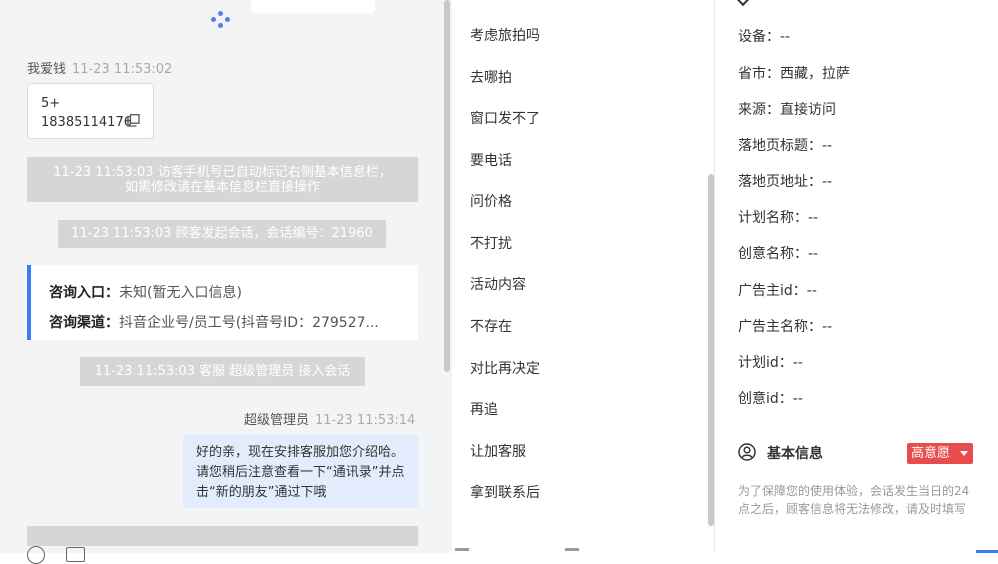 This screenshot has width=998, height=564. I want to click on copy-icon, so click(133, 120).